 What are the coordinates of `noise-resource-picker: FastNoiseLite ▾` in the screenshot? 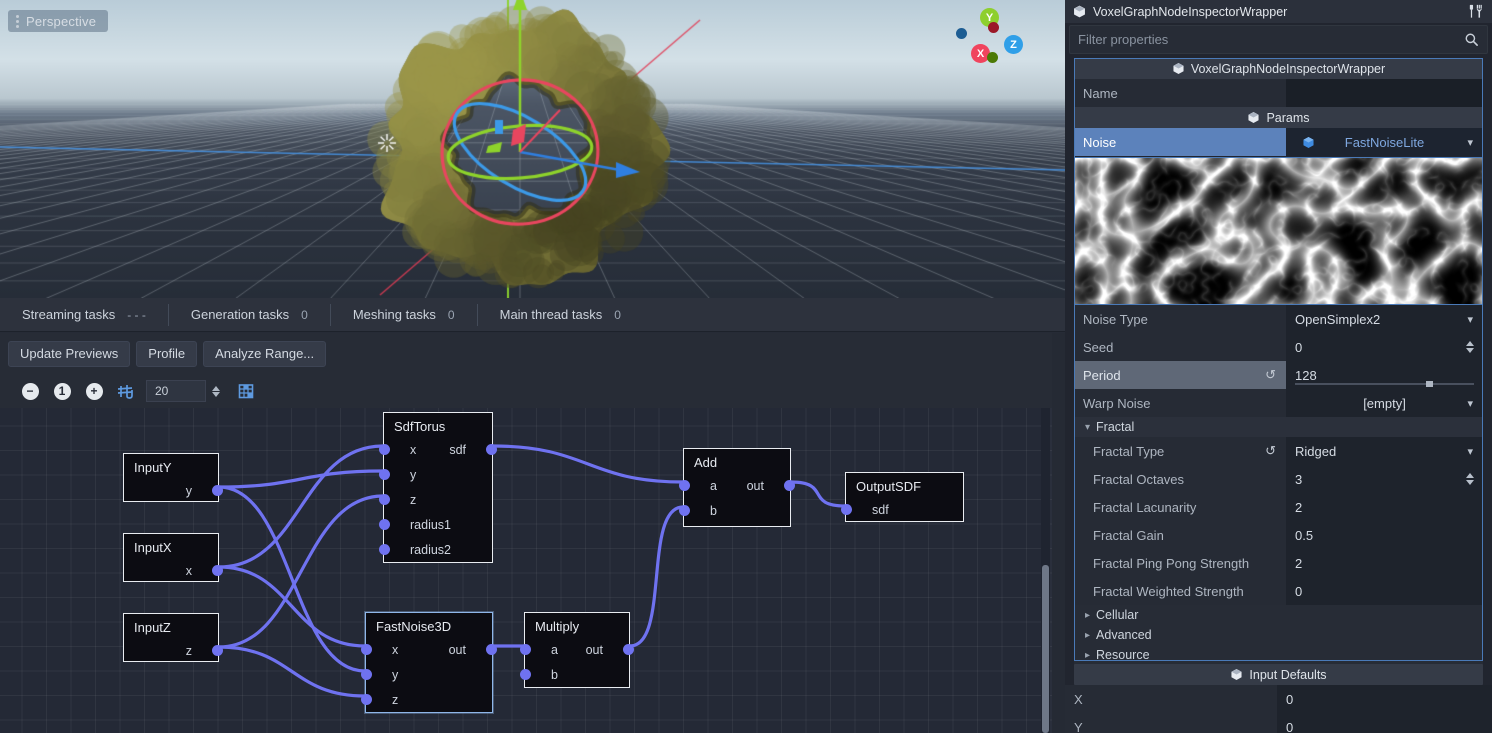 It's located at (1384, 142).